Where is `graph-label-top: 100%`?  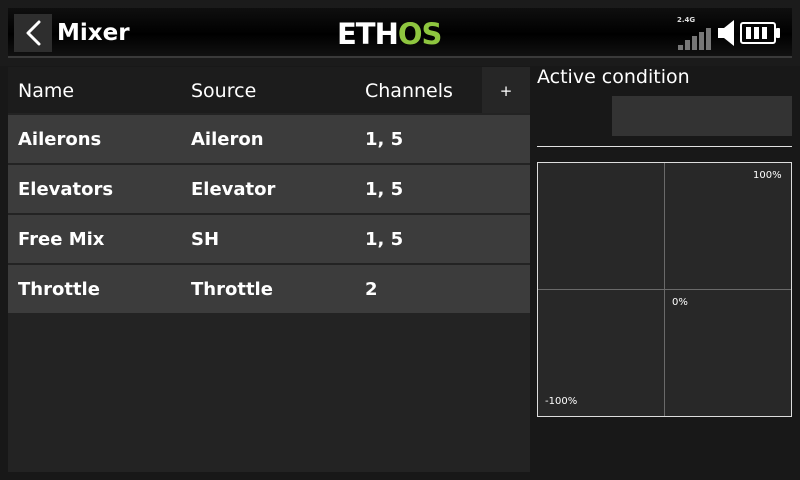 graph-label-top: 100% is located at coordinates (767, 175).